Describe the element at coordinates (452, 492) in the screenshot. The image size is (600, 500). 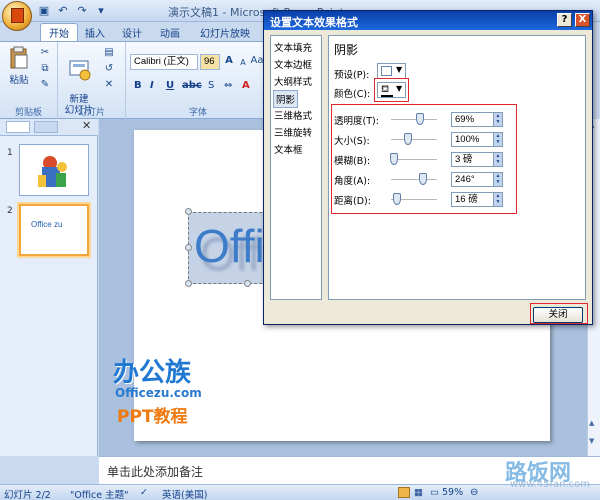
I see `zoom-level: 59%` at that location.